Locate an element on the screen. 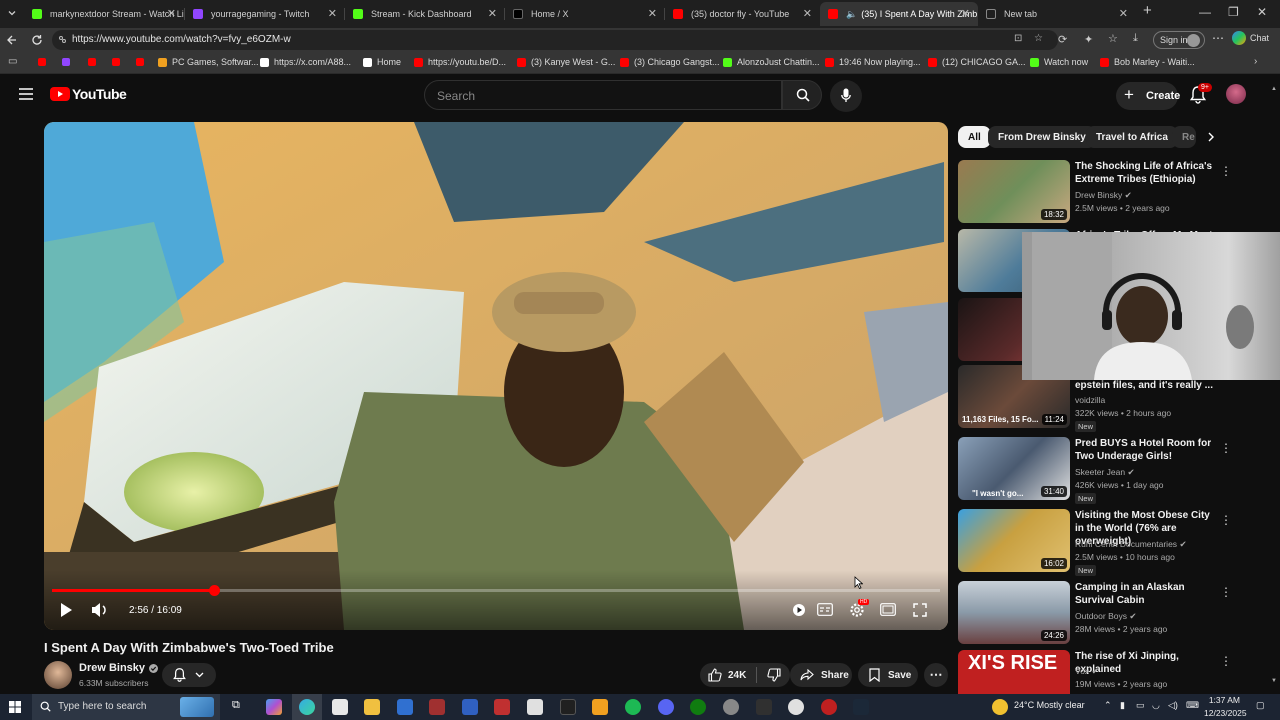 This screenshot has height=720, width=1280. sign-in-button: Sign in is located at coordinates (1179, 40).